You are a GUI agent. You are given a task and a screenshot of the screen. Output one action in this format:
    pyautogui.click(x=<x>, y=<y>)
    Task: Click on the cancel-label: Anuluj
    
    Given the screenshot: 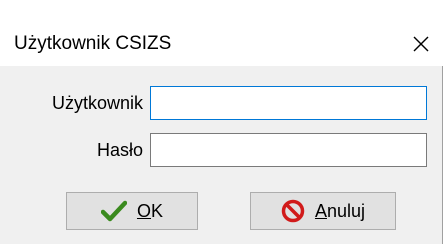 What is the action you would take?
    pyautogui.click(x=340, y=210)
    